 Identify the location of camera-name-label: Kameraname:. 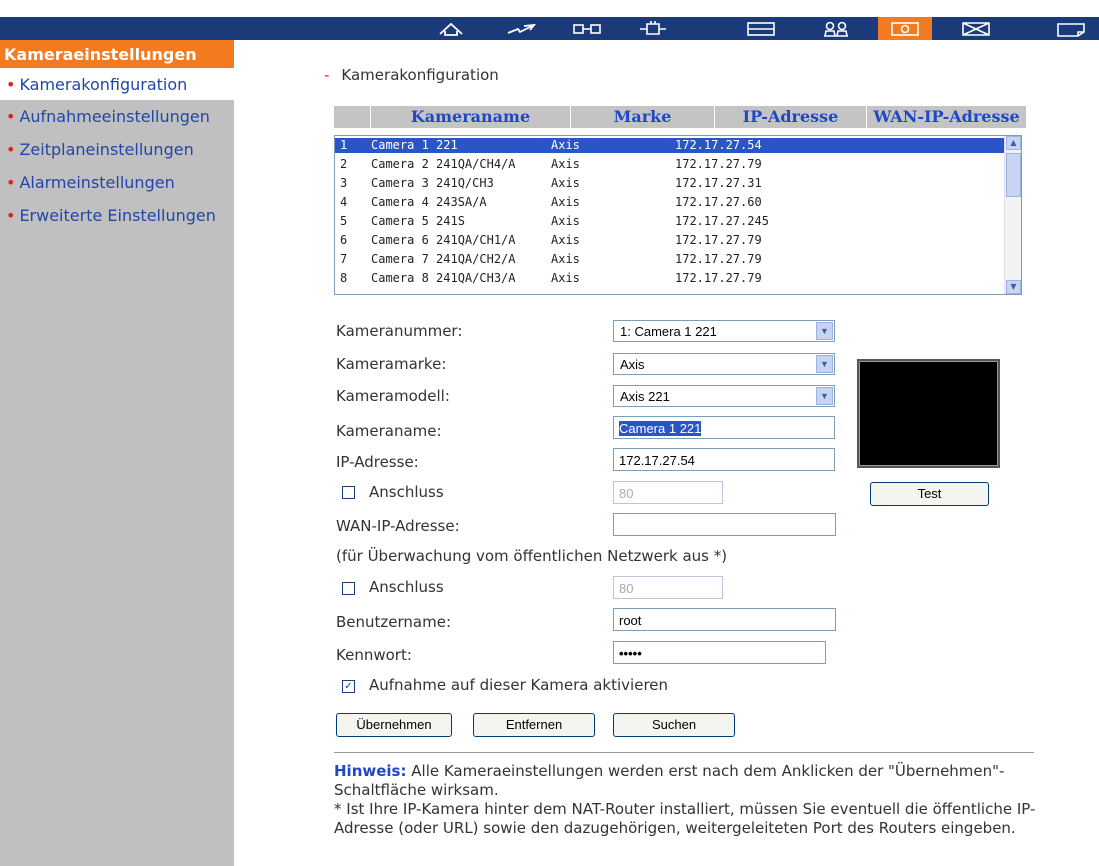
(389, 431).